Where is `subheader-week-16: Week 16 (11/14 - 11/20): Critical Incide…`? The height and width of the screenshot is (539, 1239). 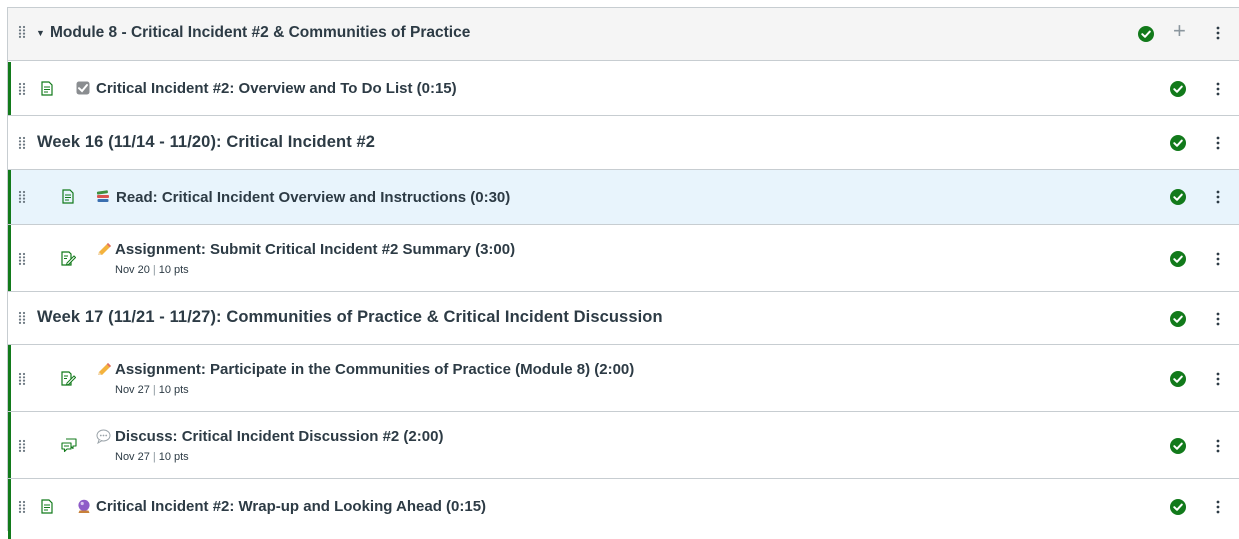 subheader-week-16: Week 16 (11/14 - 11/20): Critical Incide… is located at coordinates (623, 143).